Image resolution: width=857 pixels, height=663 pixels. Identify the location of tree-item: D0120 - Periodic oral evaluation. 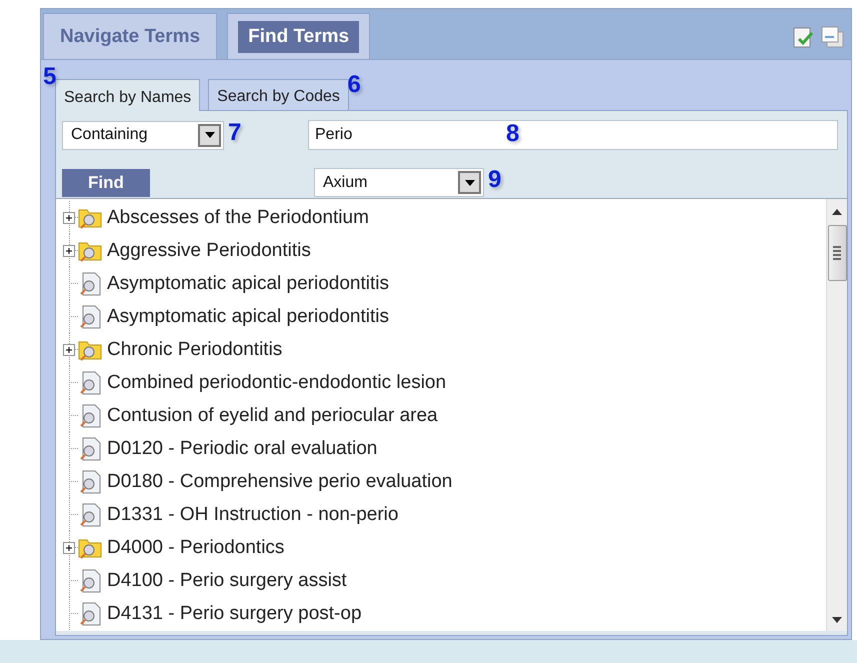
(242, 449).